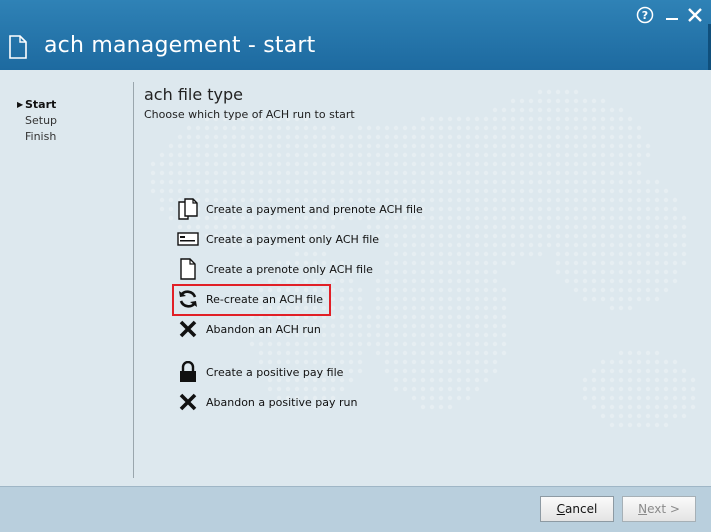 The image size is (711, 532). I want to click on wizard-steps: ▶ Start Setup Finish, so click(37, 121).